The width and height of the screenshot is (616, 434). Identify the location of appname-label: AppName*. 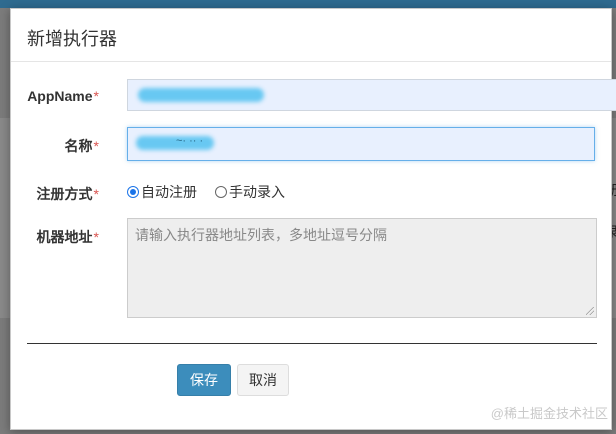
(63, 96).